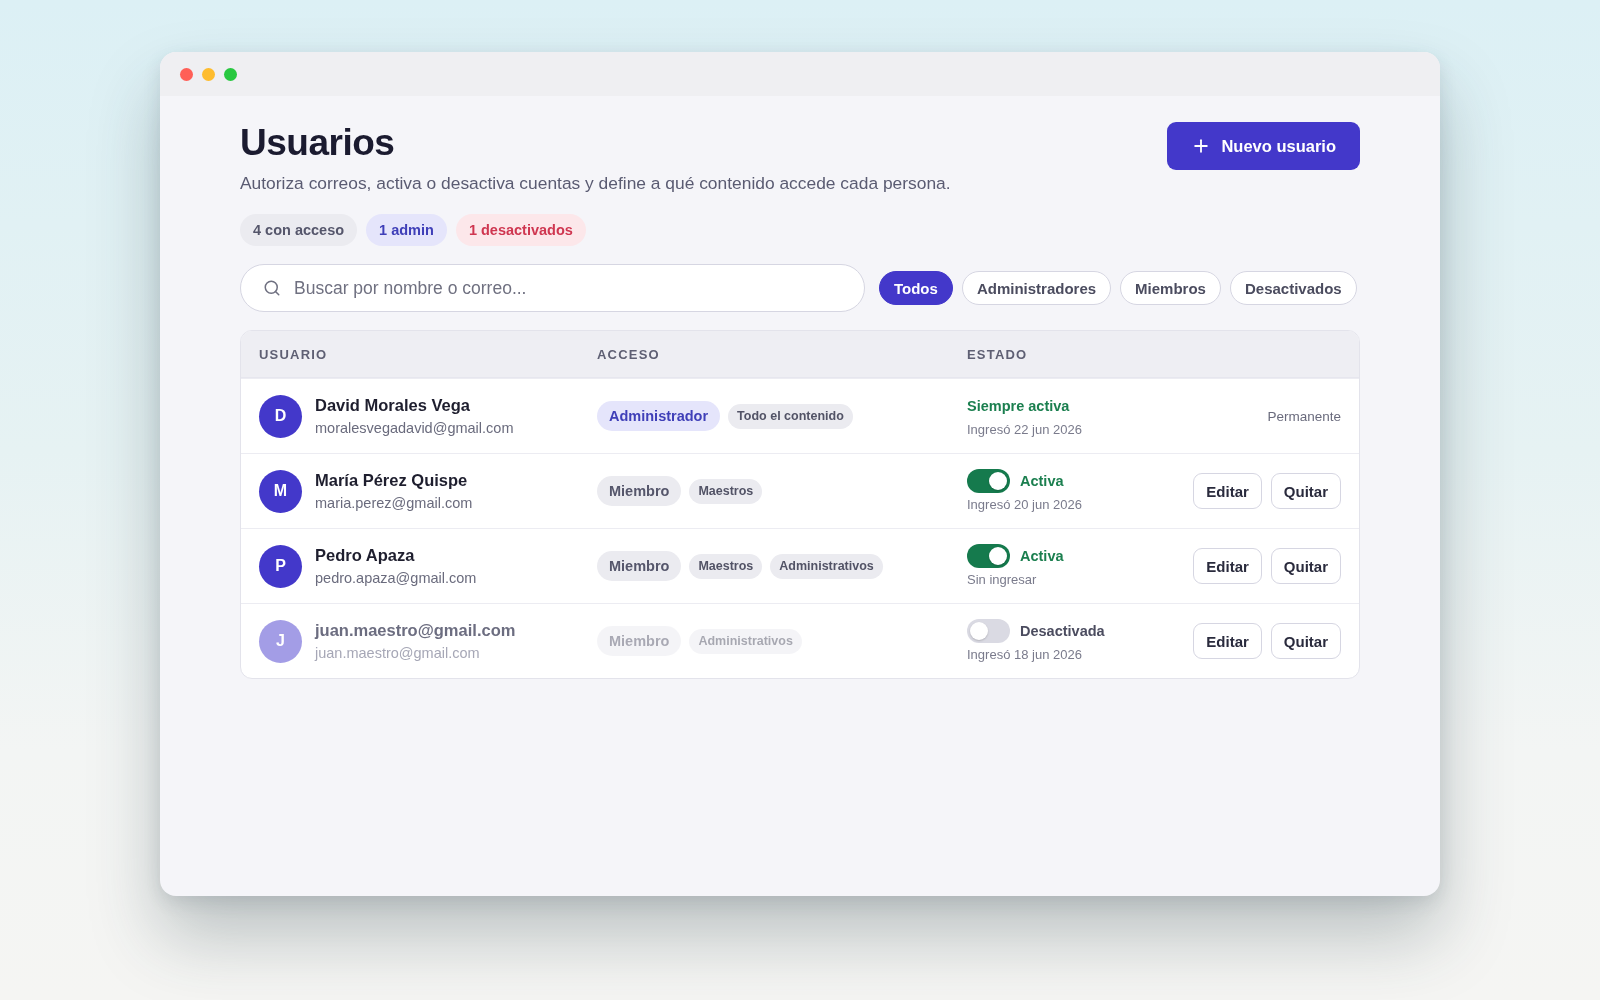  I want to click on user-email: juan.maestro@gmail.com, so click(397, 653).